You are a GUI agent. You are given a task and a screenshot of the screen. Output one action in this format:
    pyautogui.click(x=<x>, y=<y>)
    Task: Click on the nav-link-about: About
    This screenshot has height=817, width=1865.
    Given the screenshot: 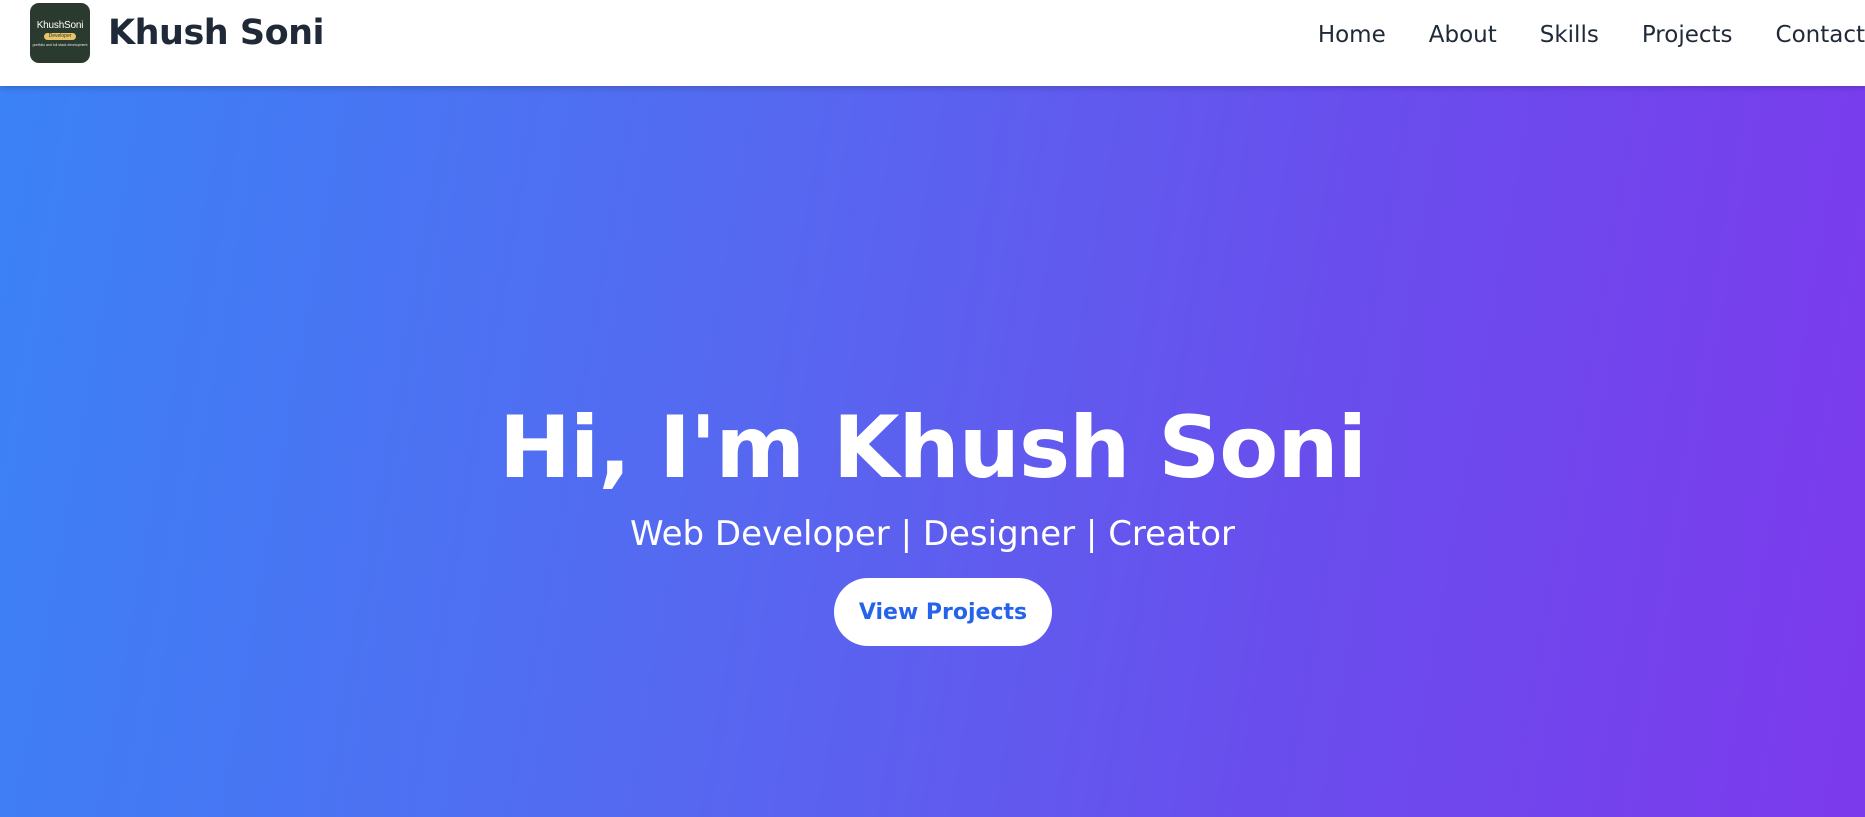 What is the action you would take?
    pyautogui.click(x=1463, y=35)
    